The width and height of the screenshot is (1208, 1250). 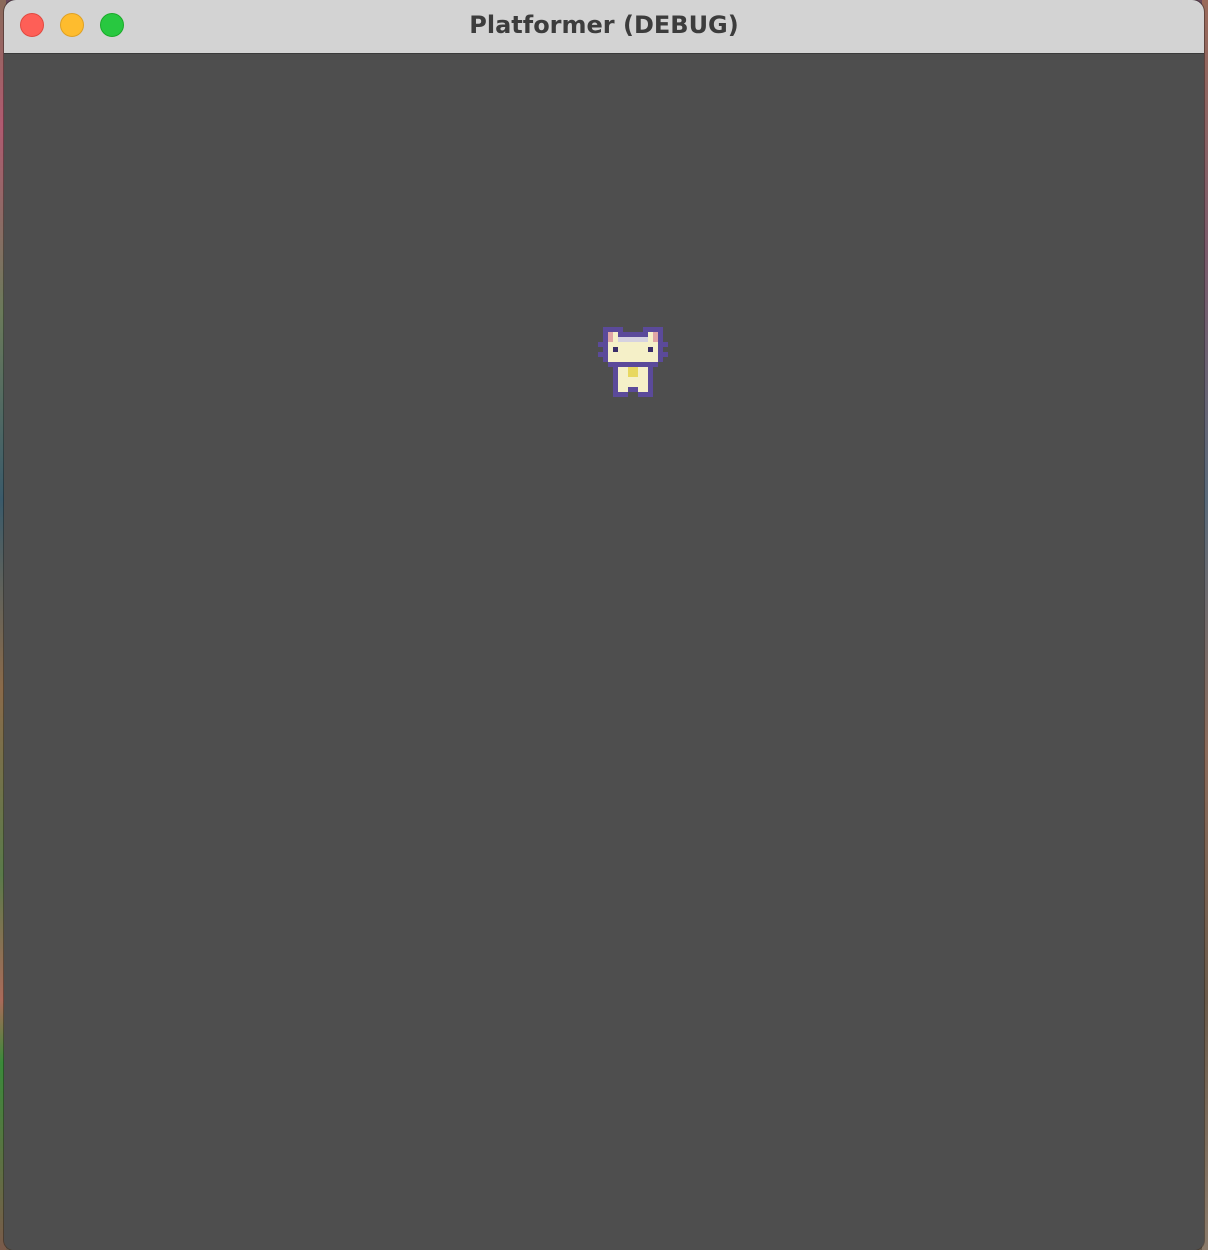 What do you see at coordinates (604, 27) in the screenshot?
I see `title-bar: Platformer (DEBUG)` at bounding box center [604, 27].